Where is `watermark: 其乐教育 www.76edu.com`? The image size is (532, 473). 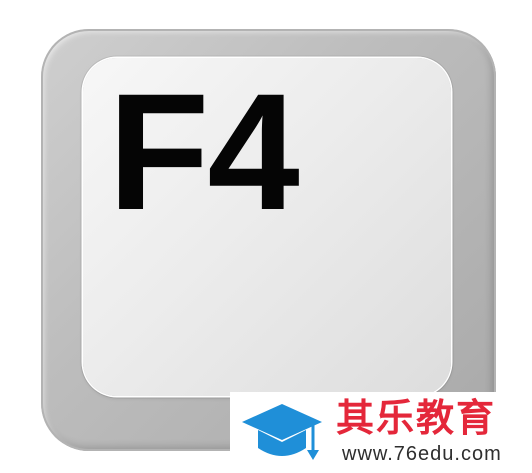 watermark: 其乐教育 www.76edu.com is located at coordinates (381, 432).